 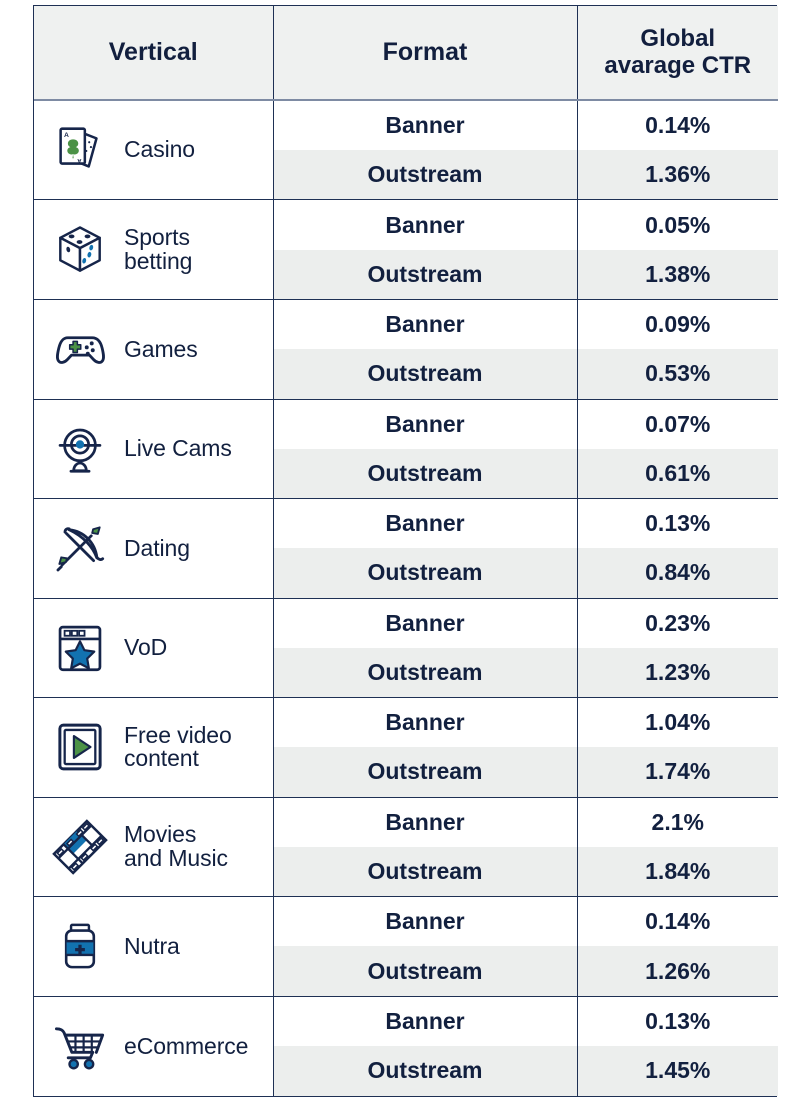 I want to click on browser-star-icon, so click(x=80, y=648).